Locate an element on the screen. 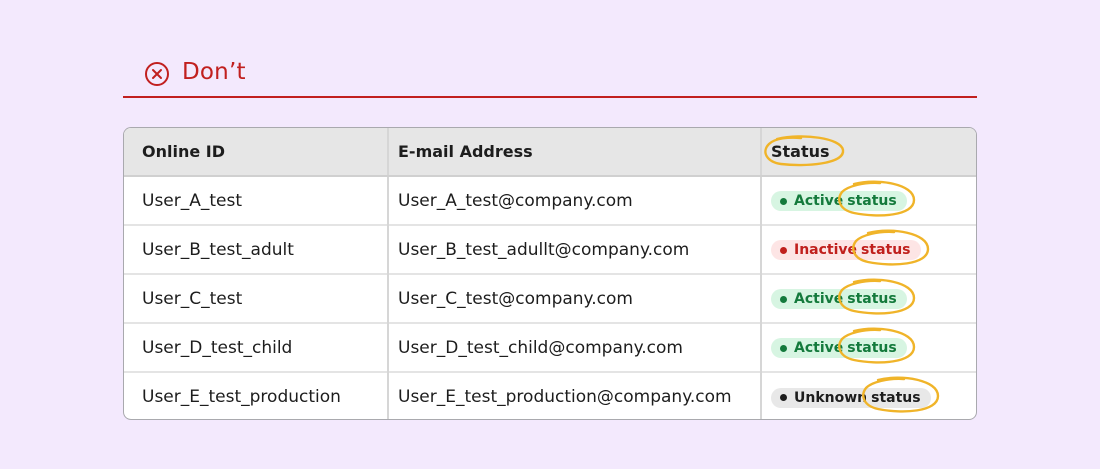 This screenshot has width=1100, height=469. online-id-cell: User_C_test is located at coordinates (256, 298).